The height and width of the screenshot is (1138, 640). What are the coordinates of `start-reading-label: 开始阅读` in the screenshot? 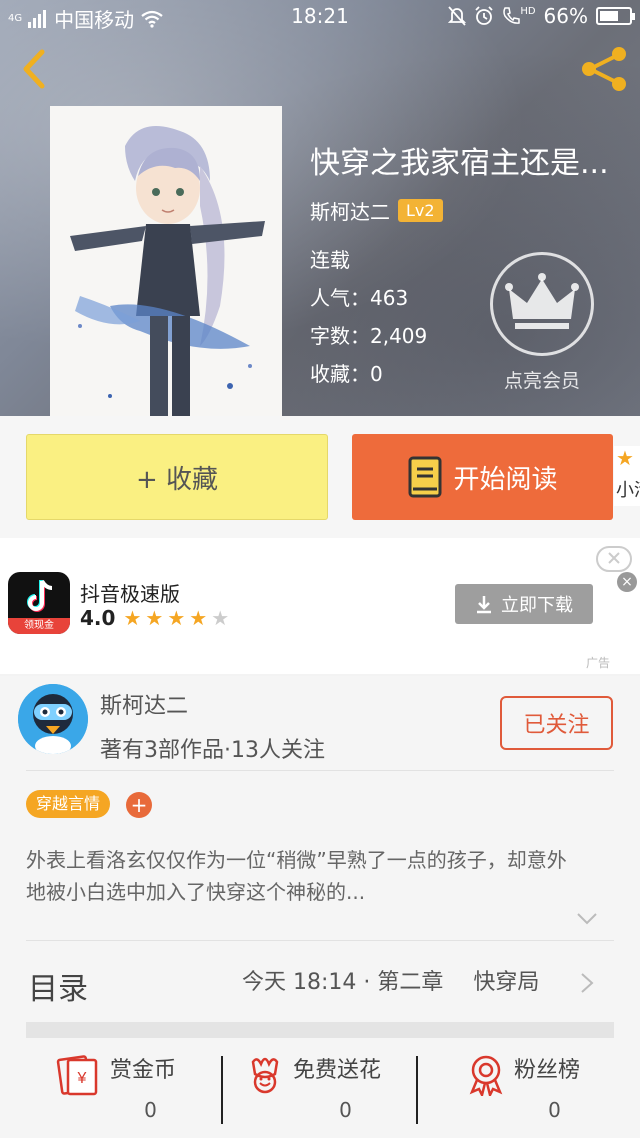 It's located at (505, 479).